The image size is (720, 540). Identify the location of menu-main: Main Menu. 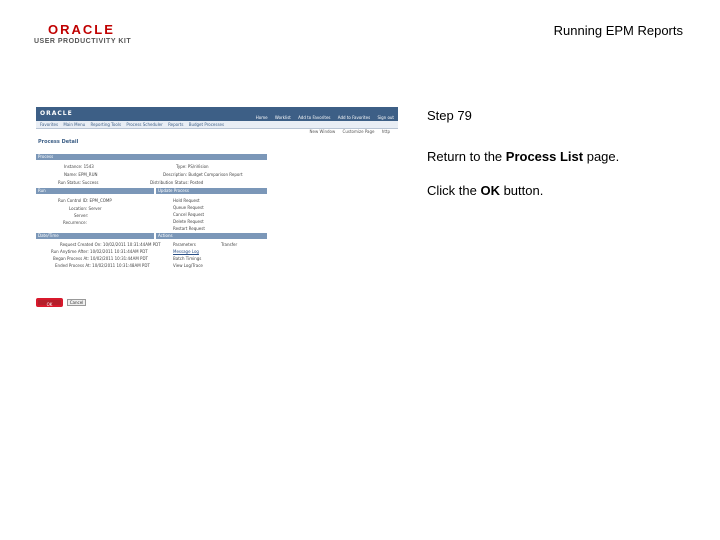
(74, 124).